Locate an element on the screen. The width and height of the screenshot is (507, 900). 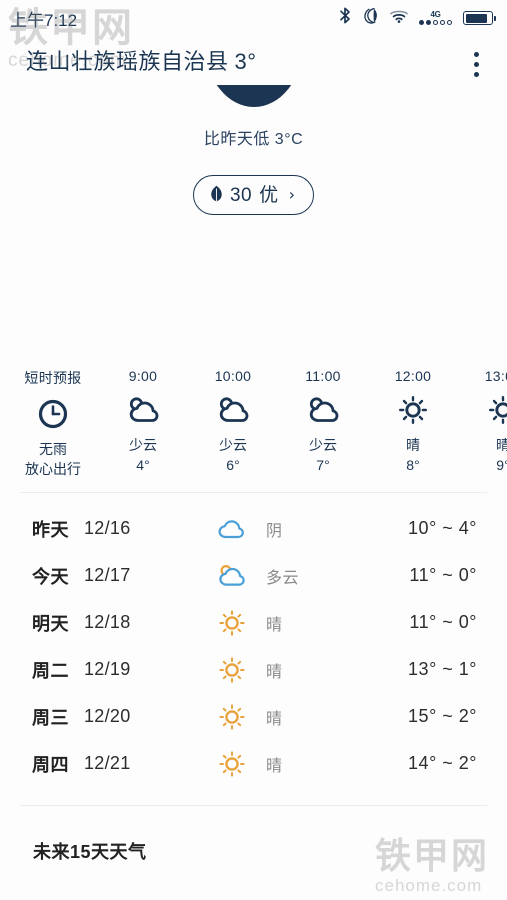
clock-icon is located at coordinates (53, 414).